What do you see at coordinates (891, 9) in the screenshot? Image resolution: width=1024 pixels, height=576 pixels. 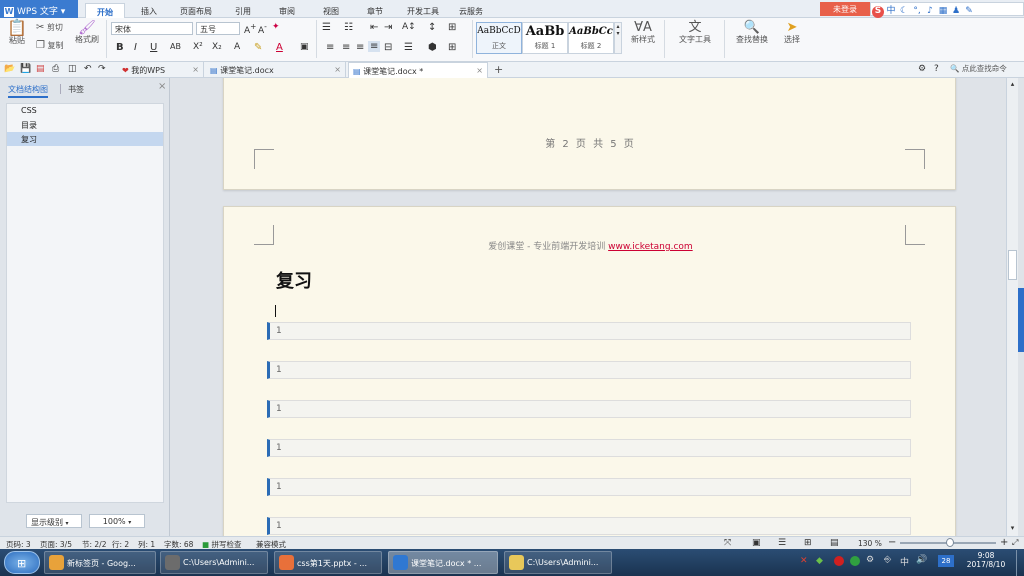 I see `ime-mode-icon: 中` at bounding box center [891, 9].